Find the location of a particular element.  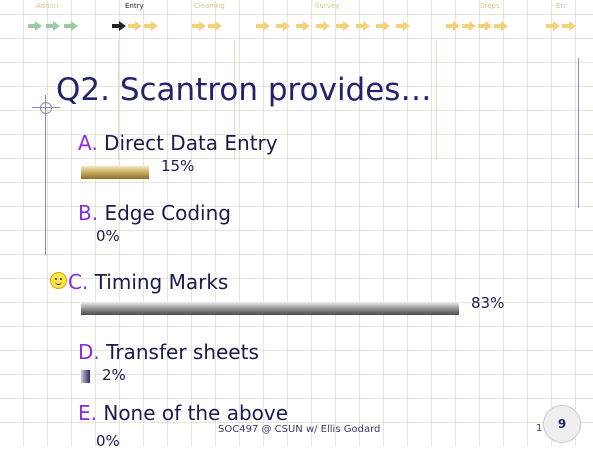

footer-slide-number: 1 is located at coordinates (539, 428).